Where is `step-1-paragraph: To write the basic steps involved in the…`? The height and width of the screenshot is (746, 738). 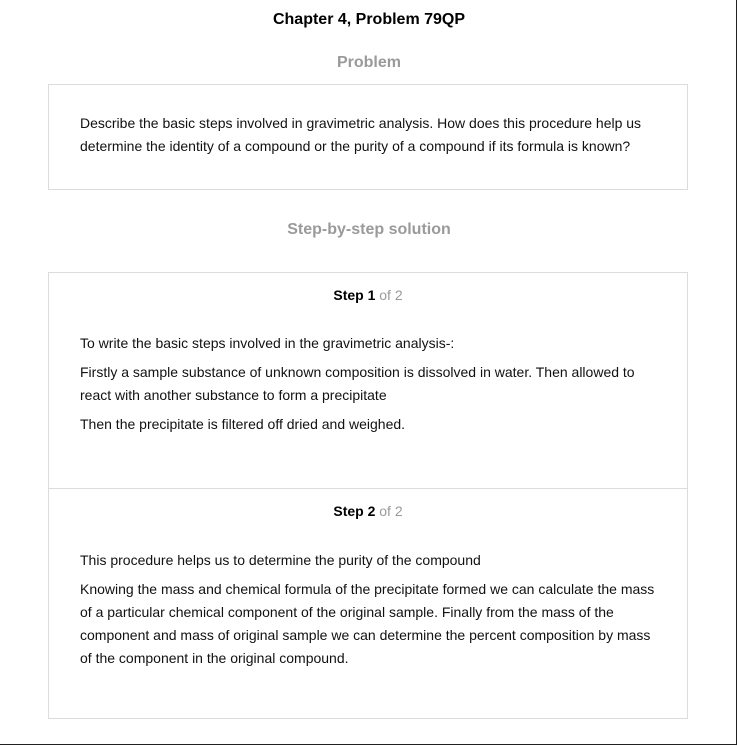
step-1-paragraph: To write the basic steps involved in the… is located at coordinates (267, 343).